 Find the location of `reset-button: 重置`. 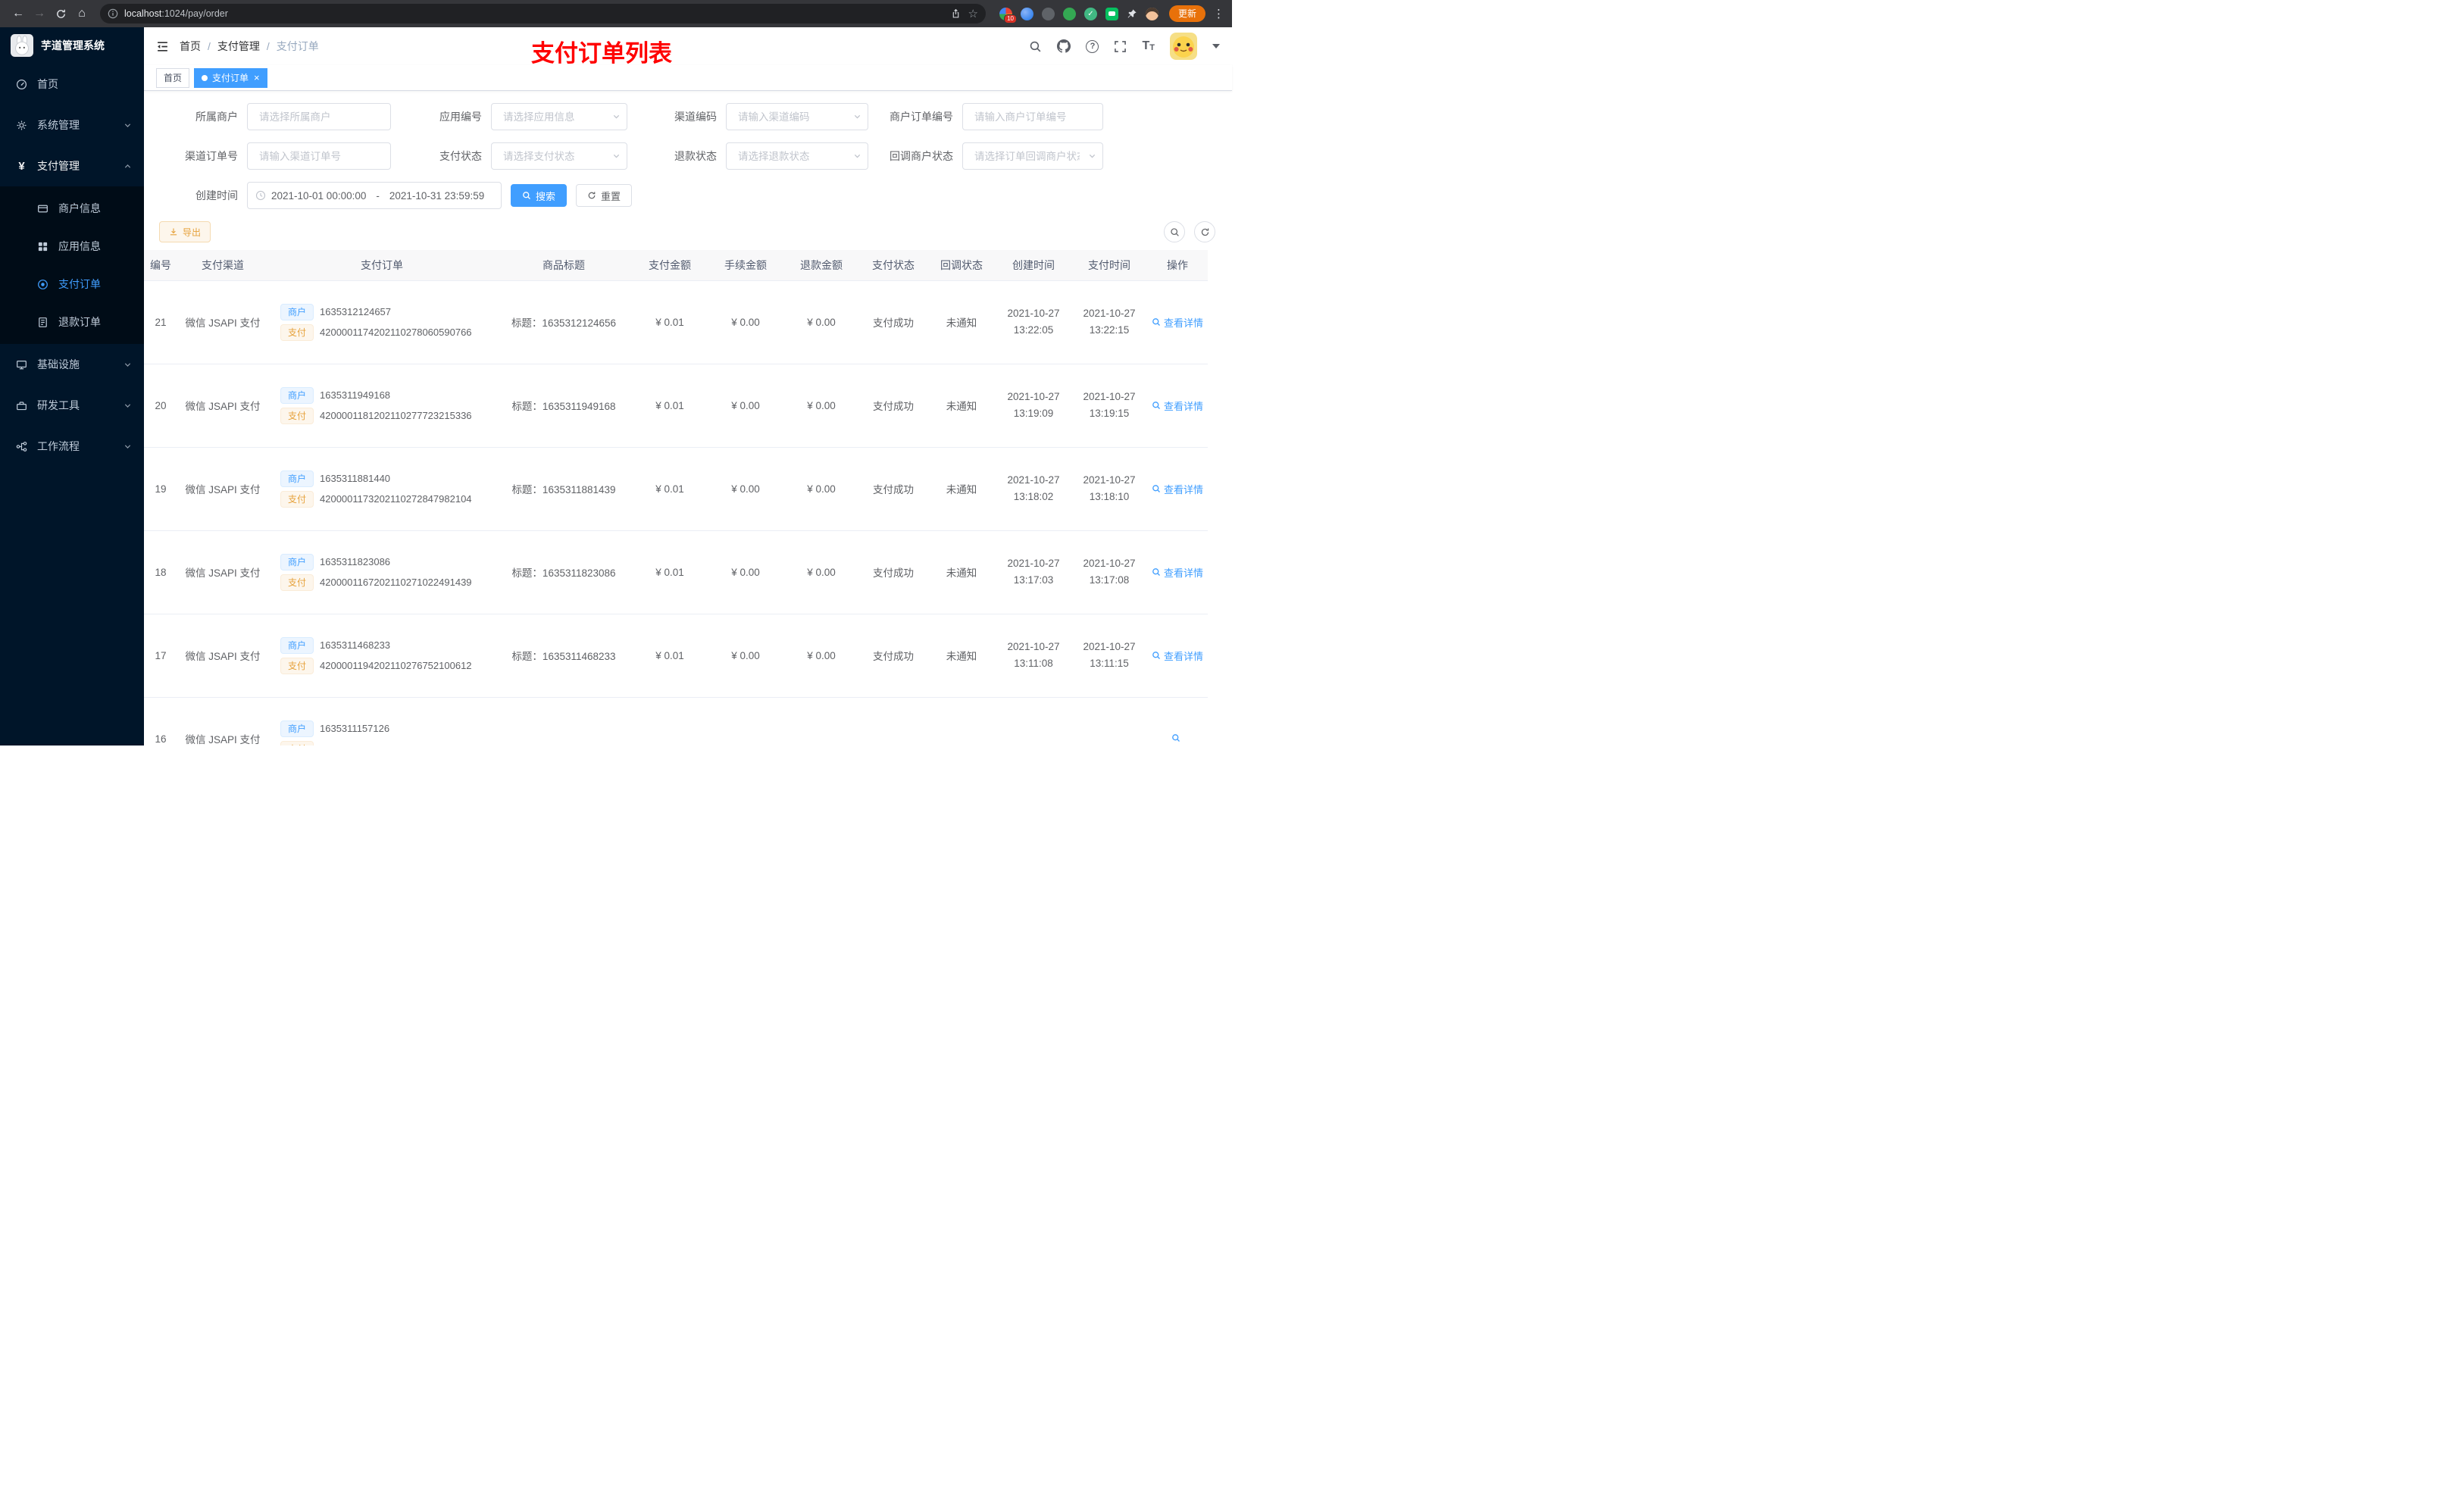

reset-button: 重置 is located at coordinates (604, 195).